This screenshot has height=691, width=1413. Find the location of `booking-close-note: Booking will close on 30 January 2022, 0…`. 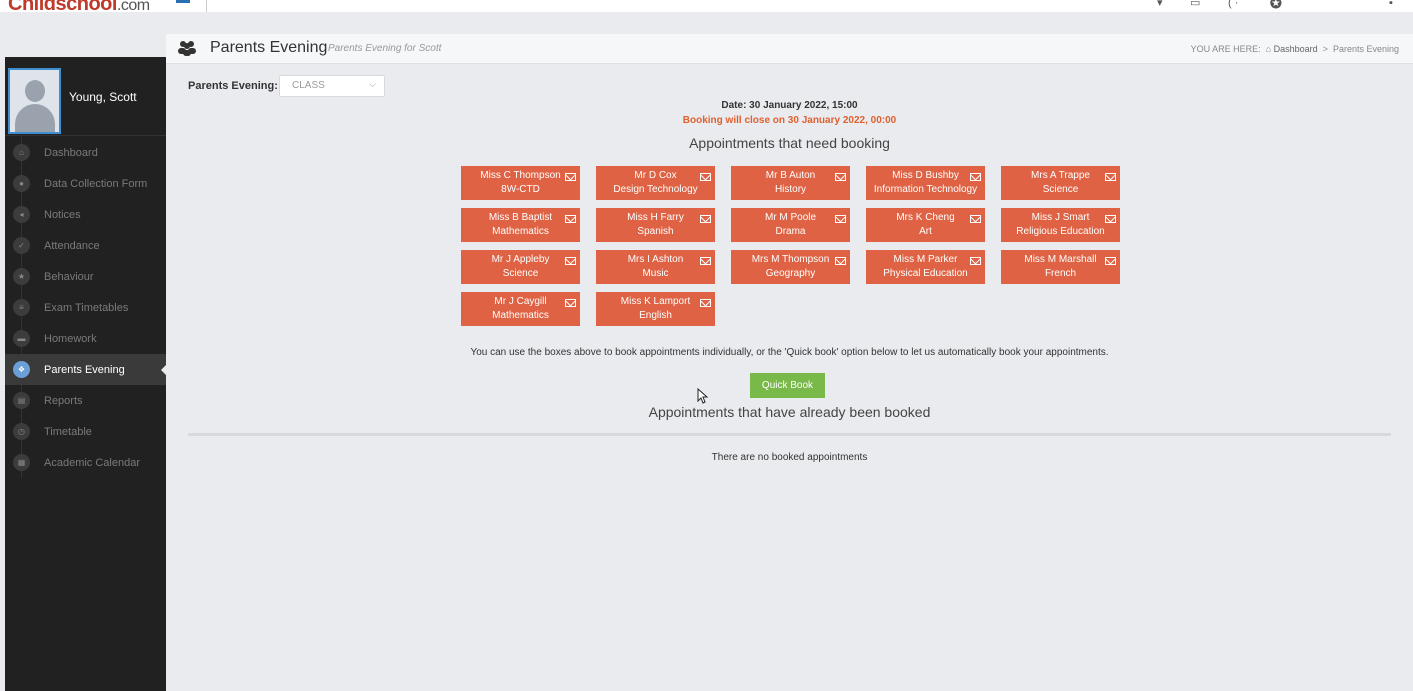

booking-close-note: Booking will close on 30 January 2022, 0… is located at coordinates (789, 120).